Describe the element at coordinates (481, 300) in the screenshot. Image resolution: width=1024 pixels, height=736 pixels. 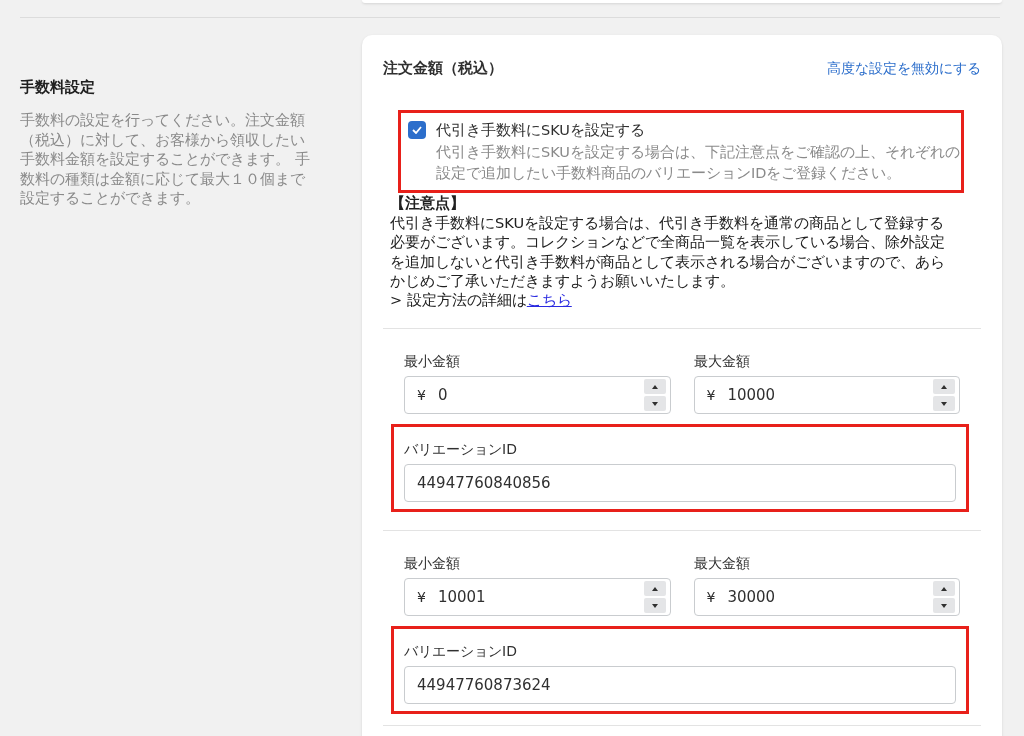
I see `details-text: > 設定方法の詳細は こちら` at that location.